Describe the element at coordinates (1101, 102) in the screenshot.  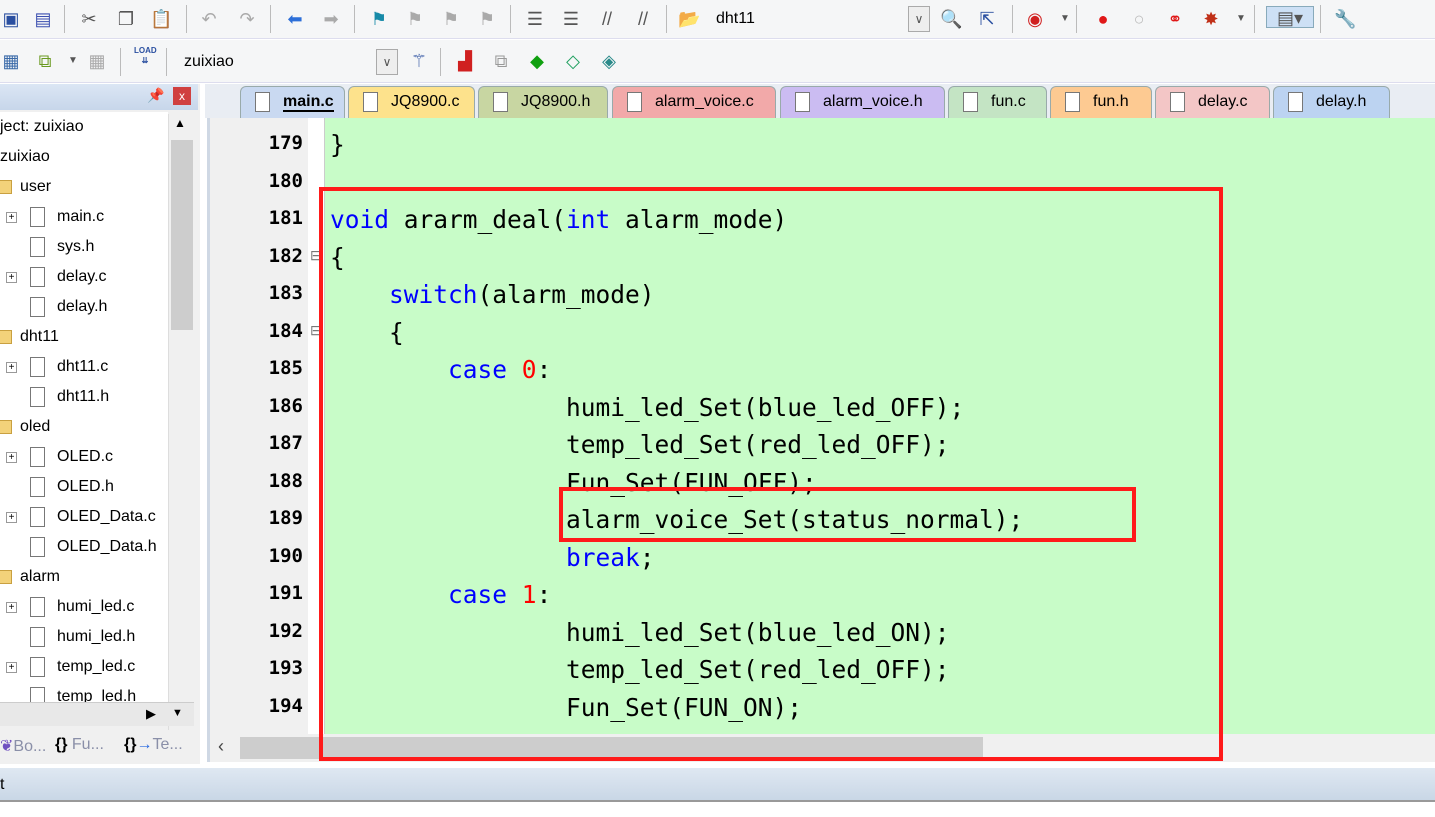
I see `tab-fun-h: fun.h` at that location.